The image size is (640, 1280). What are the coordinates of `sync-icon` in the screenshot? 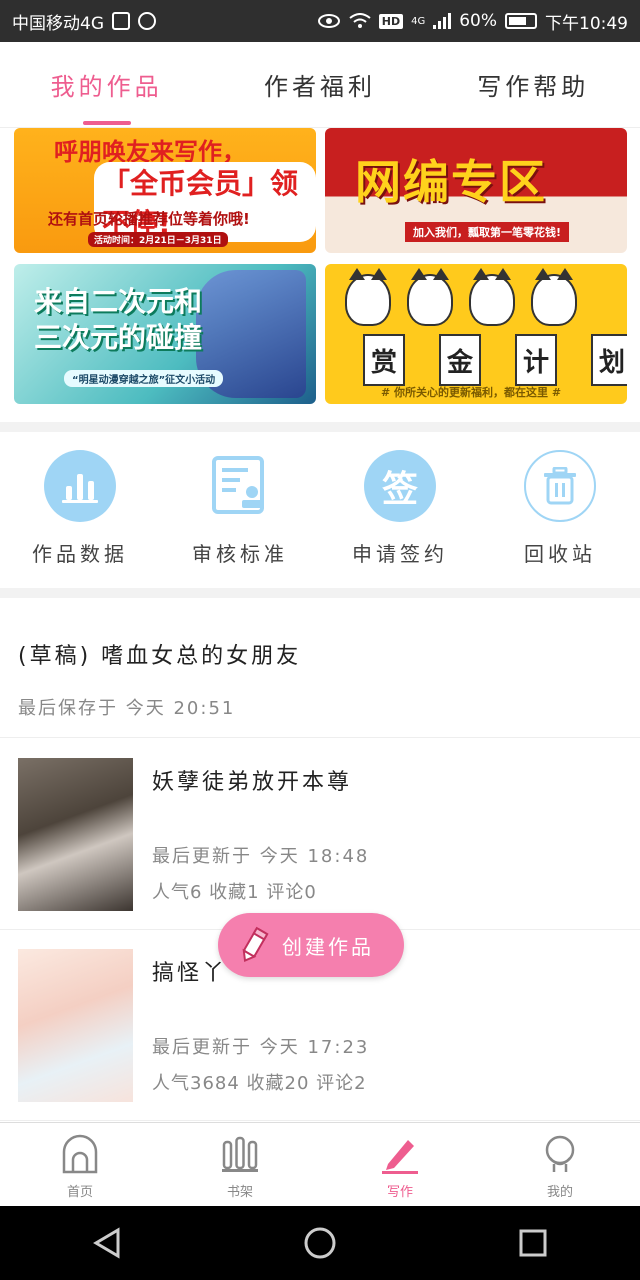 It's located at (147, 21).